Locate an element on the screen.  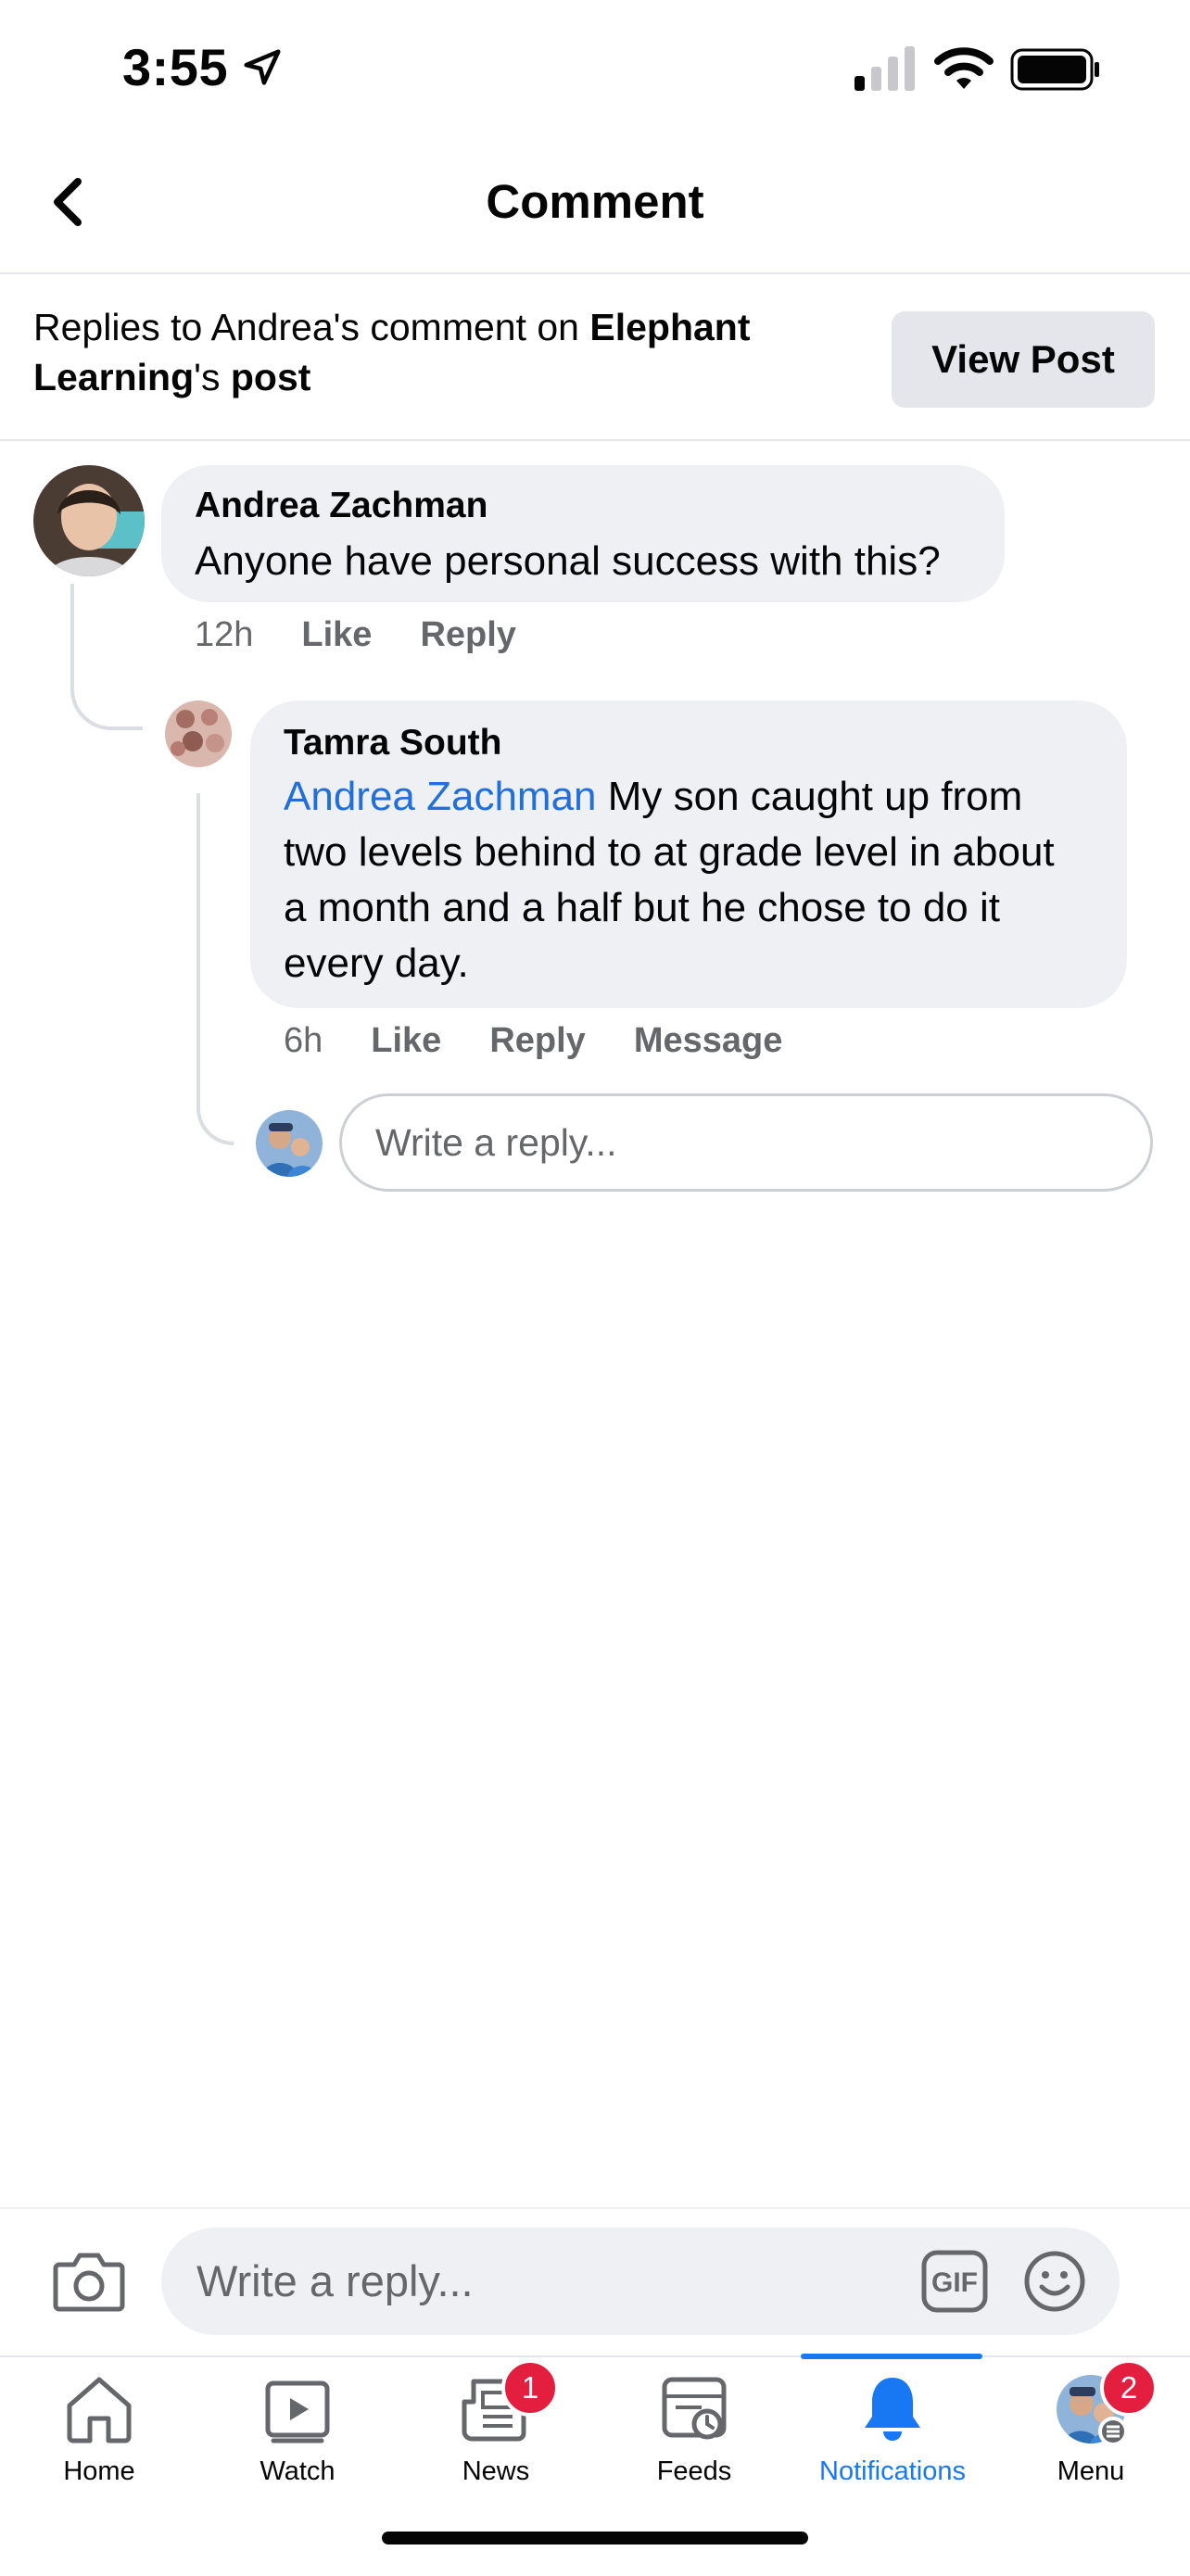
location-arrow-icon is located at coordinates (262, 66).